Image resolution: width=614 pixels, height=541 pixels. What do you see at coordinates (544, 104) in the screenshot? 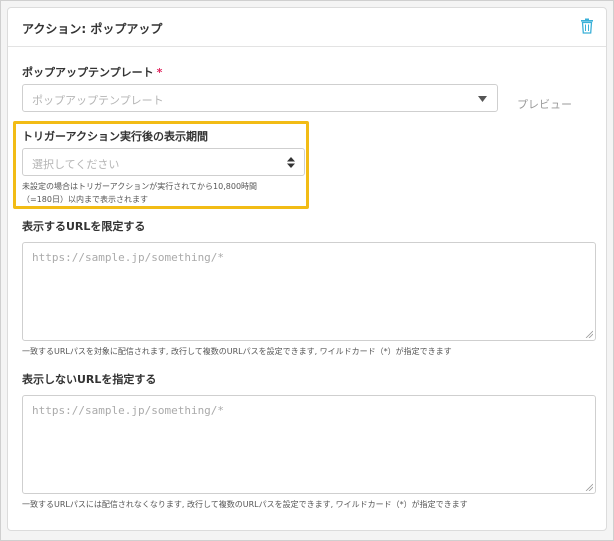
I see `preview-button: プレビュー` at bounding box center [544, 104].